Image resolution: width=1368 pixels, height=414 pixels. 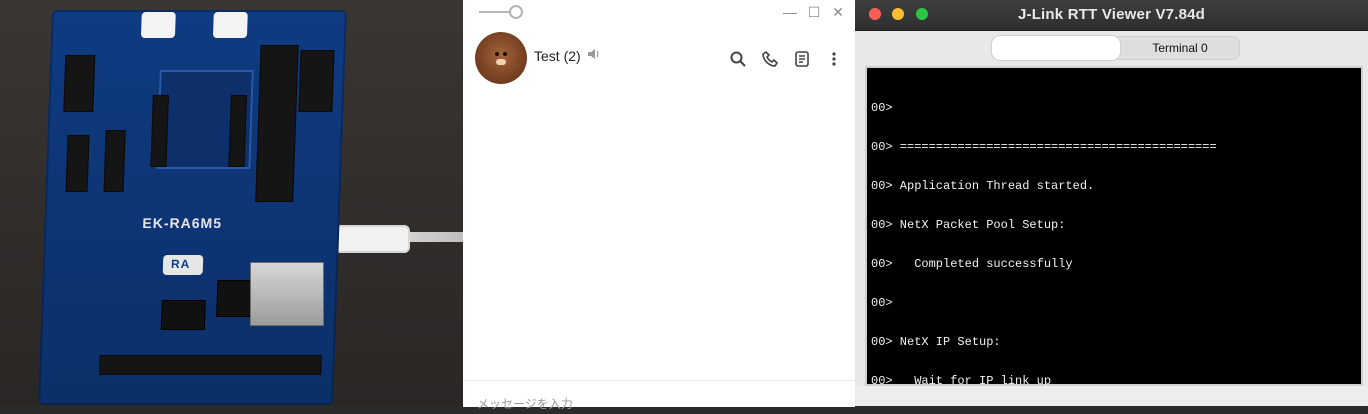 What do you see at coordinates (501, 62) in the screenshot?
I see `avatar-mouth` at bounding box center [501, 62].